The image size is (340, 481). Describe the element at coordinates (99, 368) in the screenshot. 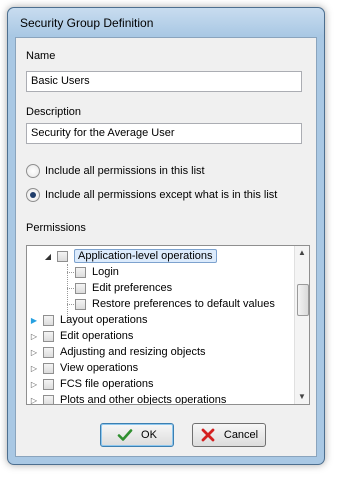

I see `tree-item-label: View operations` at that location.